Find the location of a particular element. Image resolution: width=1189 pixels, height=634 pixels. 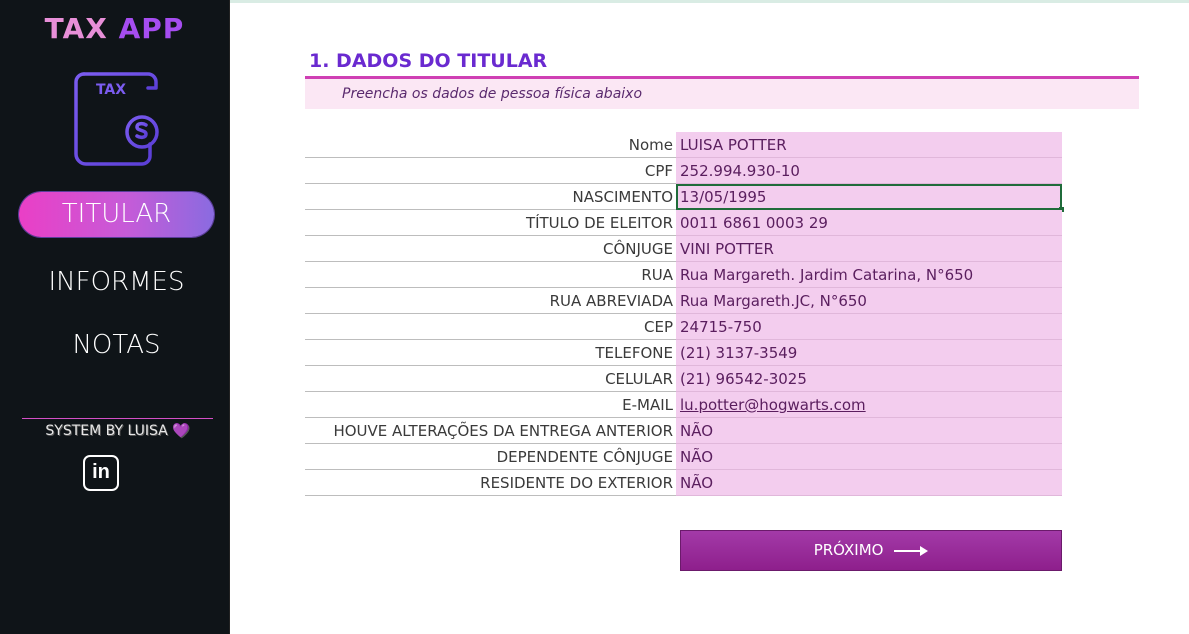

nav-item-notas: NOTAS is located at coordinates (116, 345).